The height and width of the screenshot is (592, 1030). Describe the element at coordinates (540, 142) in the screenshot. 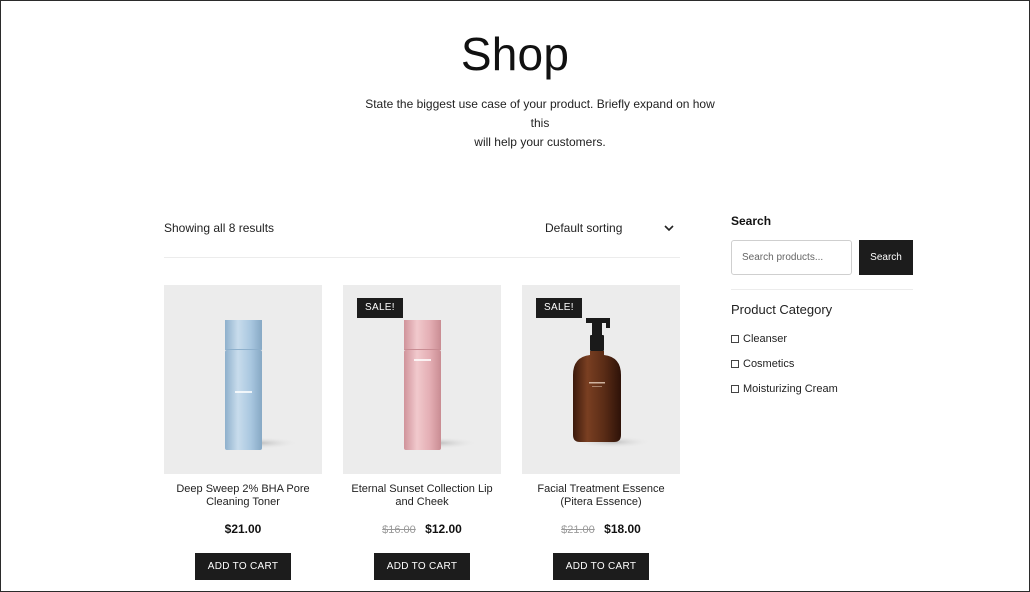

I see `subtitle-line-2: will help your customers.` at that location.